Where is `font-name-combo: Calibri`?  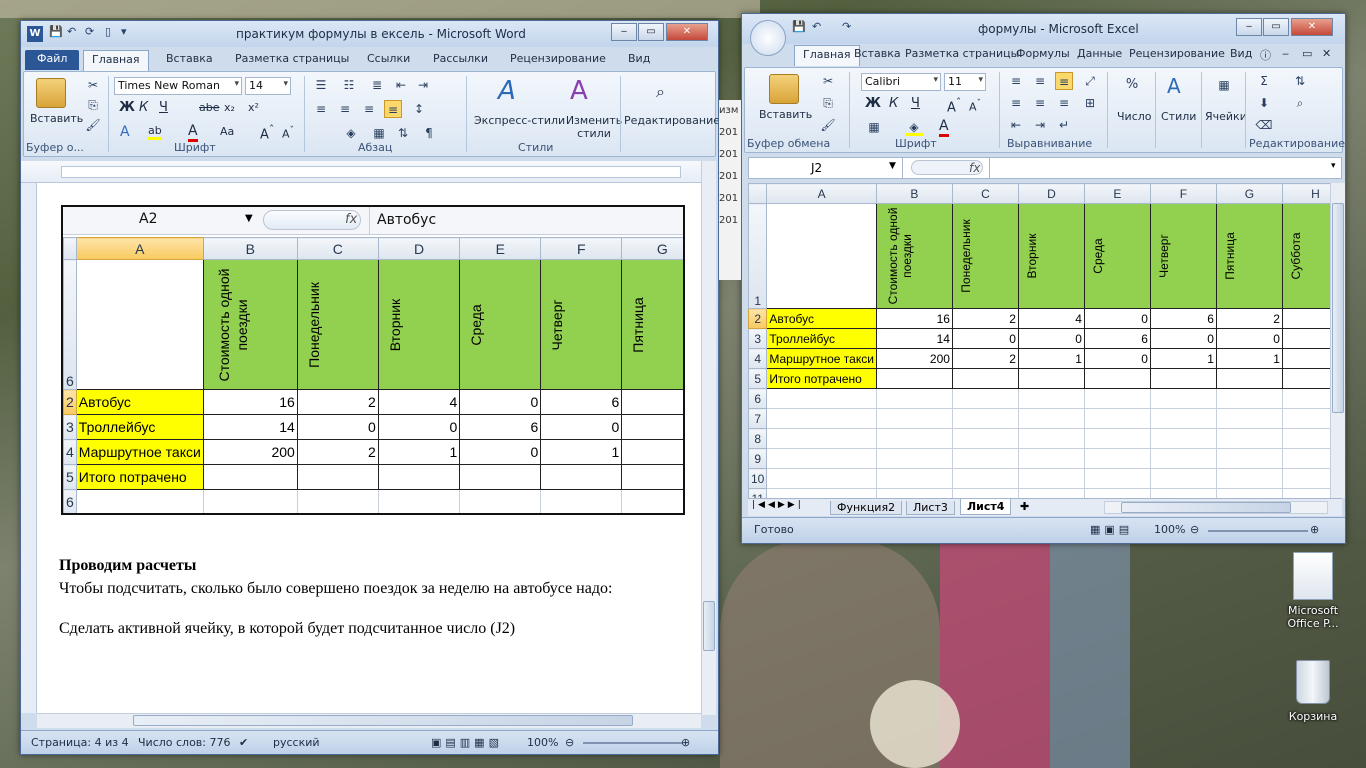 font-name-combo: Calibri is located at coordinates (901, 82).